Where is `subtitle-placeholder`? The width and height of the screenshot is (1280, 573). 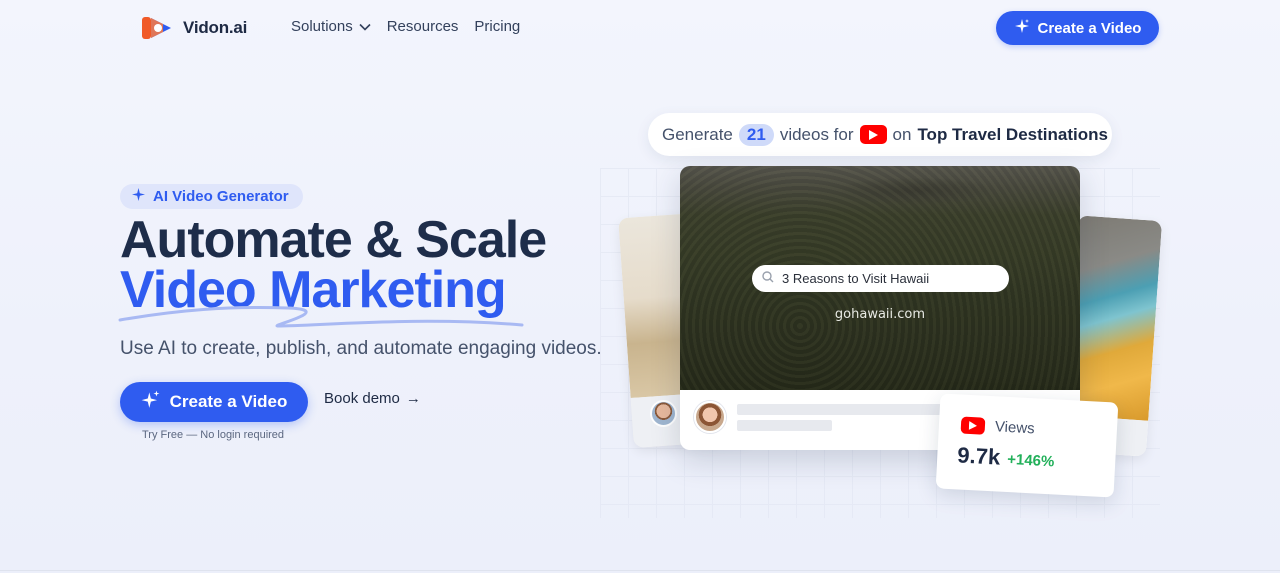 subtitle-placeholder is located at coordinates (784, 425).